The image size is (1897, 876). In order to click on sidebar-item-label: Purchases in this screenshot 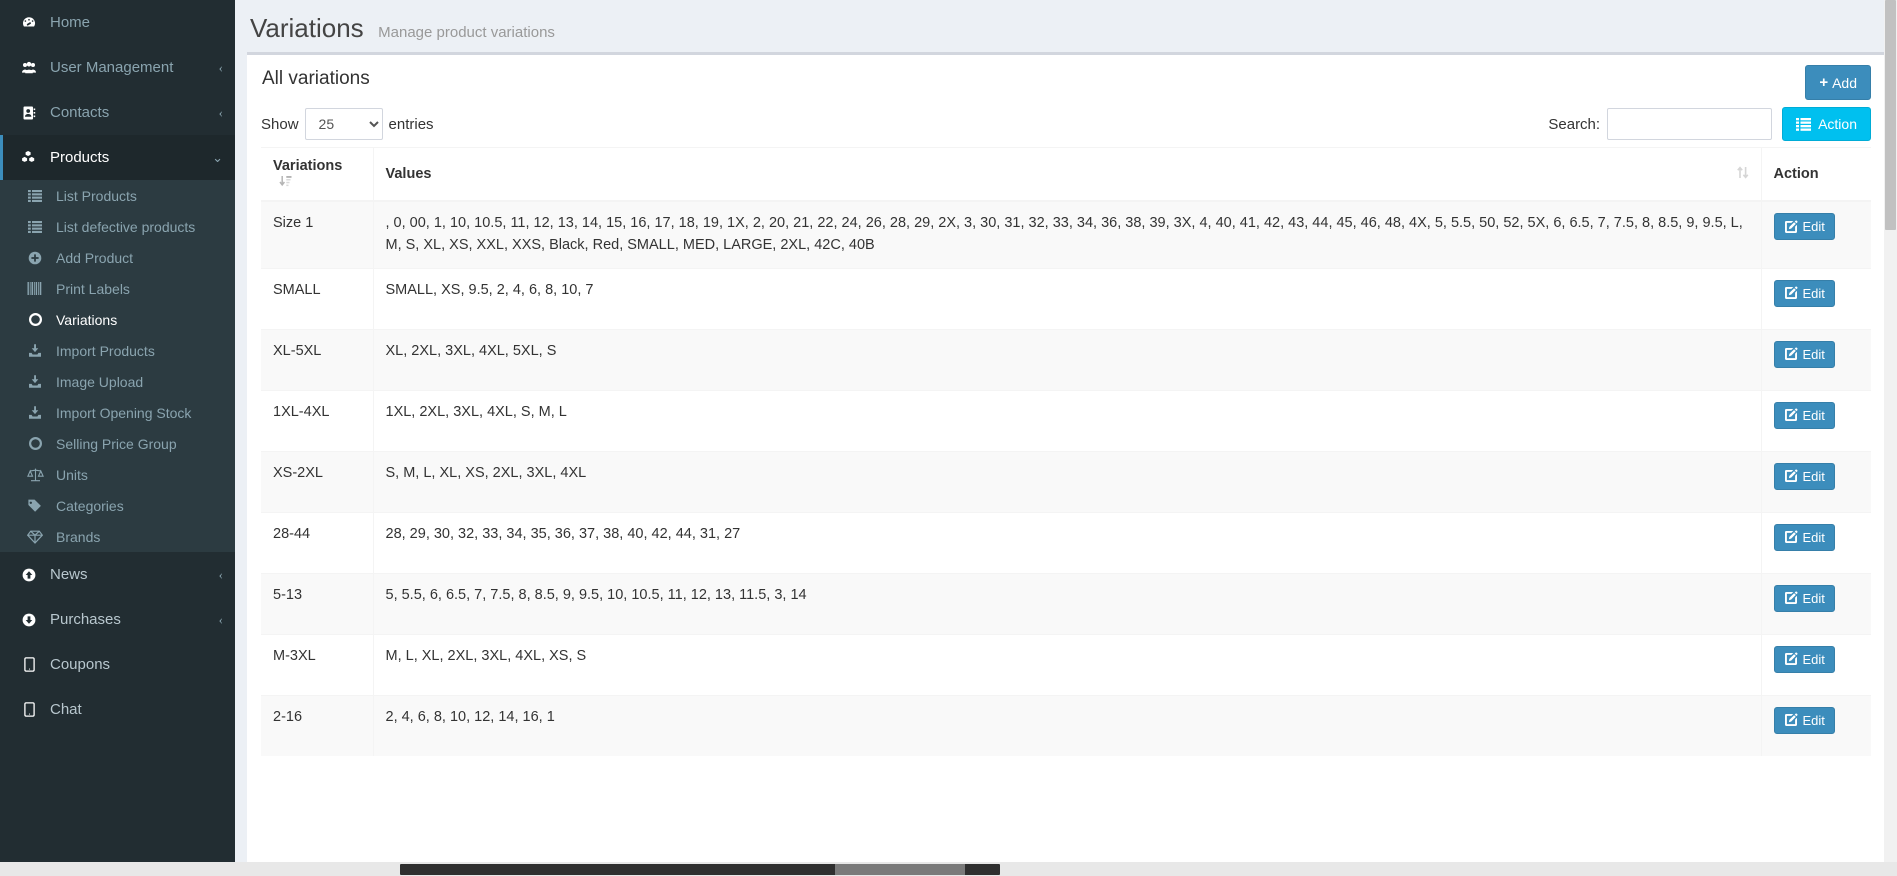, I will do `click(85, 619)`.